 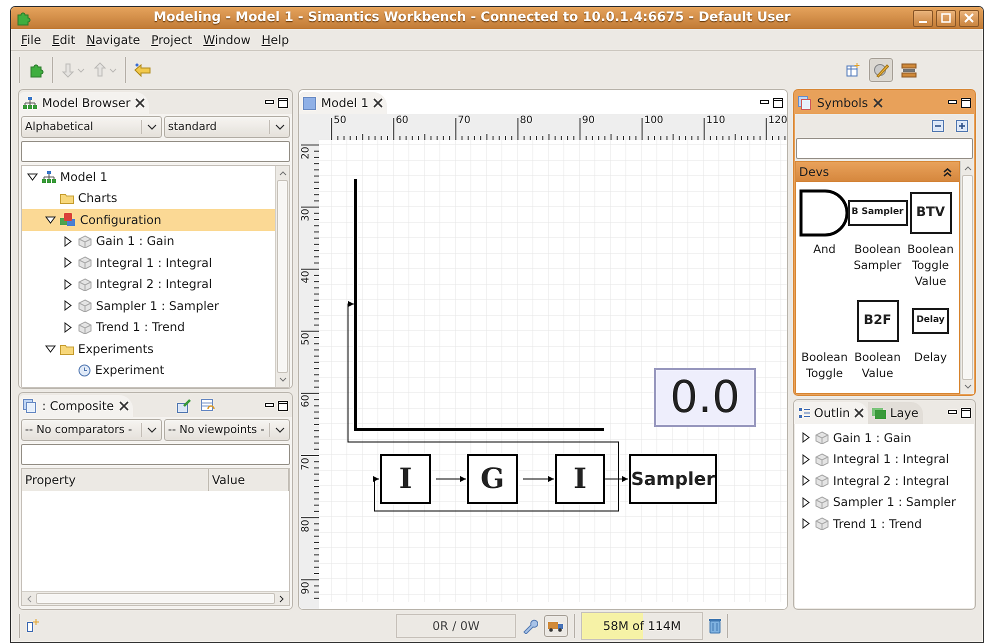 What do you see at coordinates (877, 172) in the screenshot?
I see `group-header: Devs` at bounding box center [877, 172].